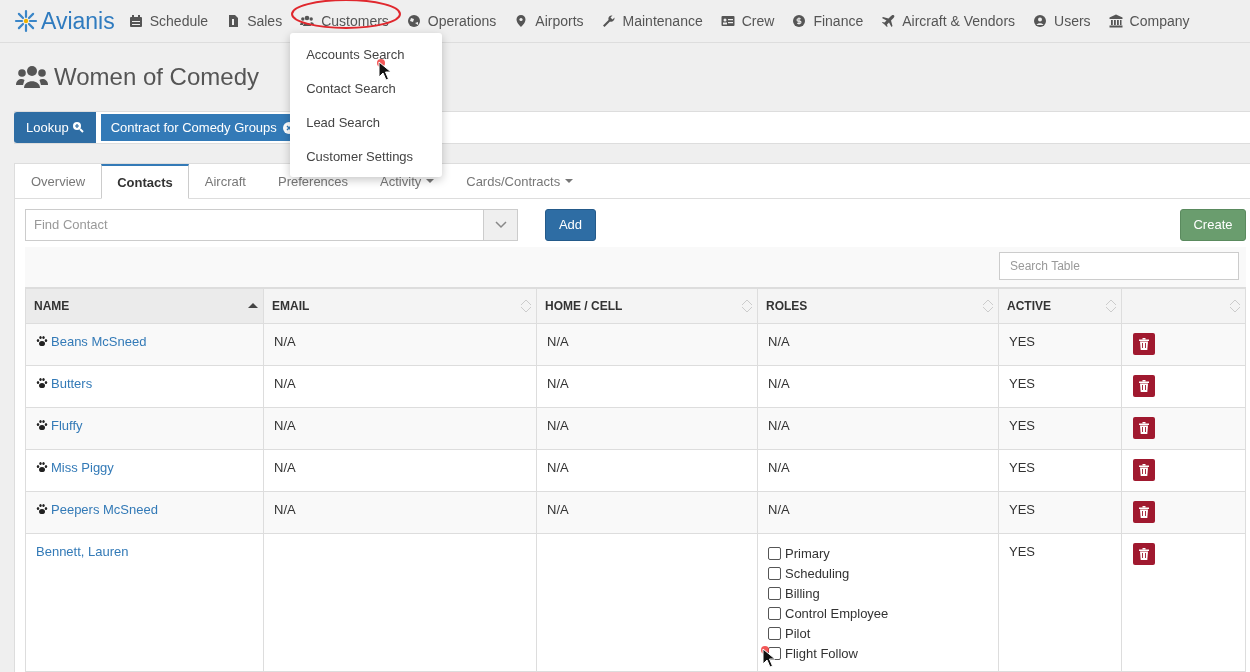 The image size is (1250, 672). Describe the element at coordinates (807, 553) in the screenshot. I see `checkbox-label: Primary` at that location.